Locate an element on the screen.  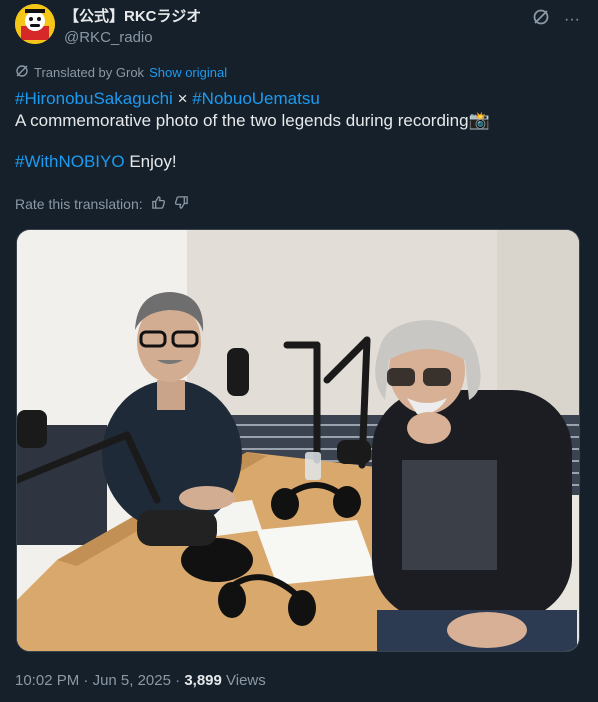
thumbs-down-icon is located at coordinates (181, 204).